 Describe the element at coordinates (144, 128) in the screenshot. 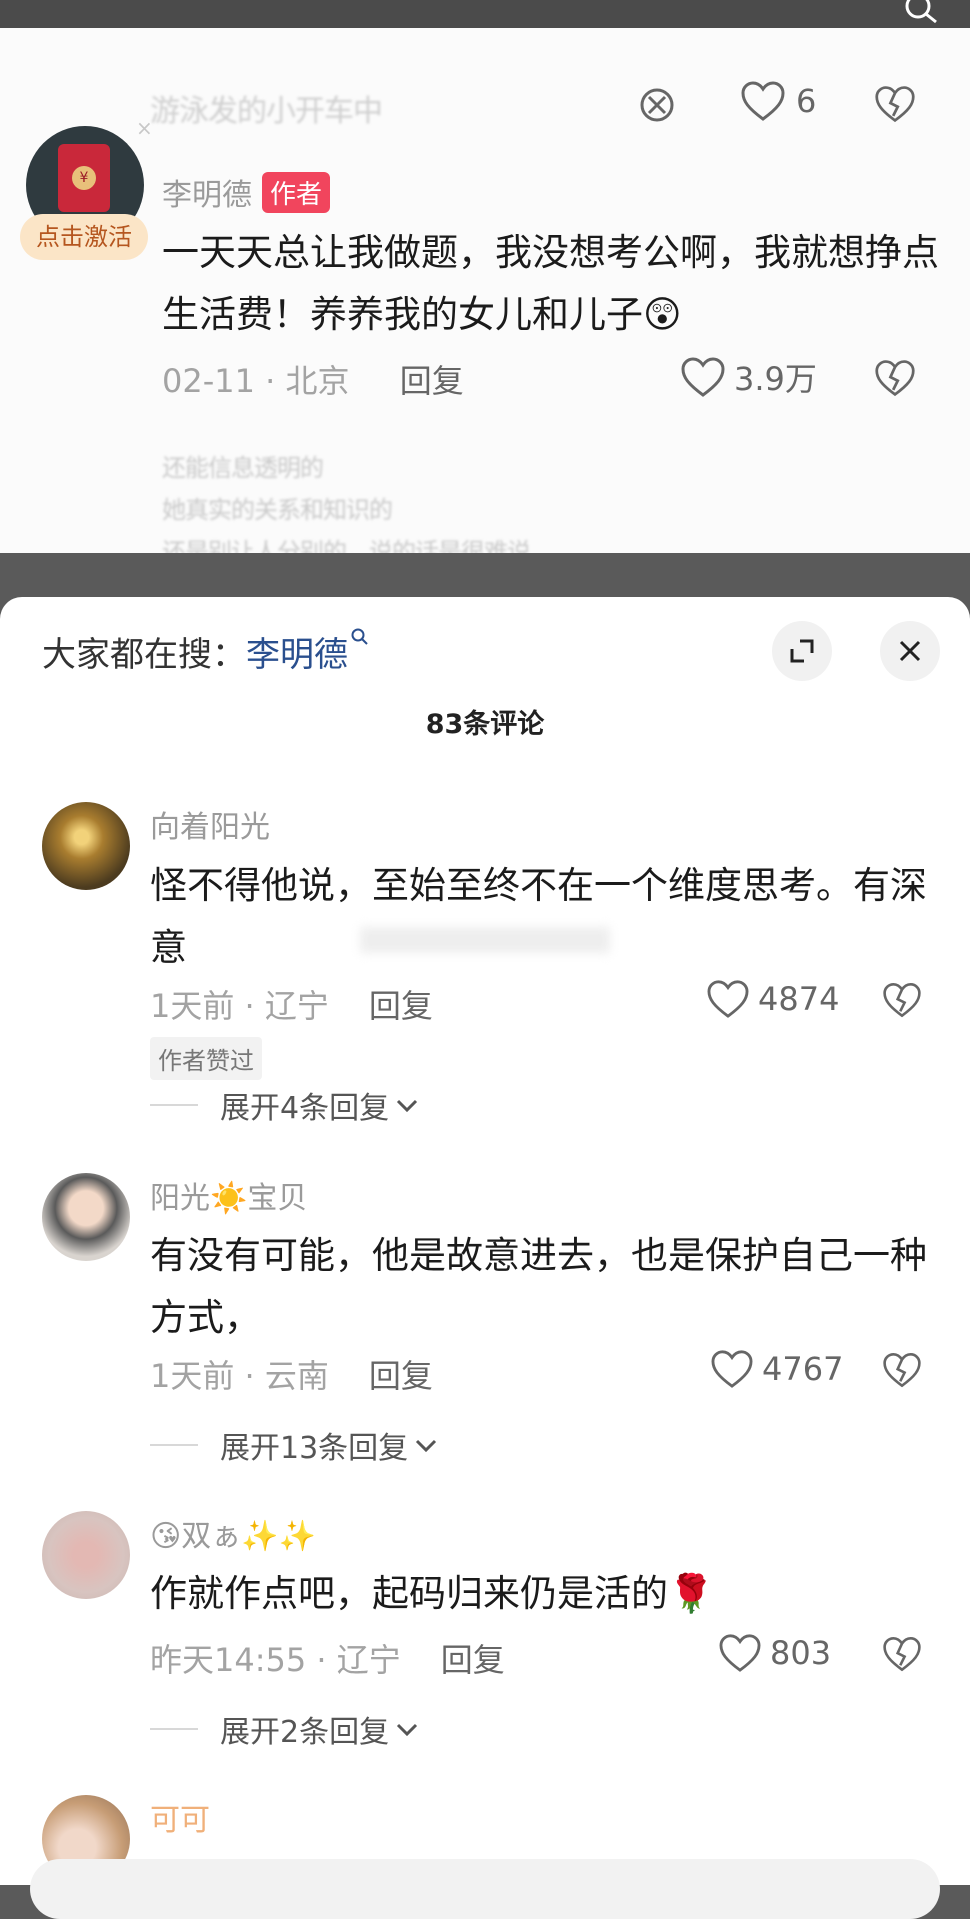

I see `close-icon: ×` at that location.